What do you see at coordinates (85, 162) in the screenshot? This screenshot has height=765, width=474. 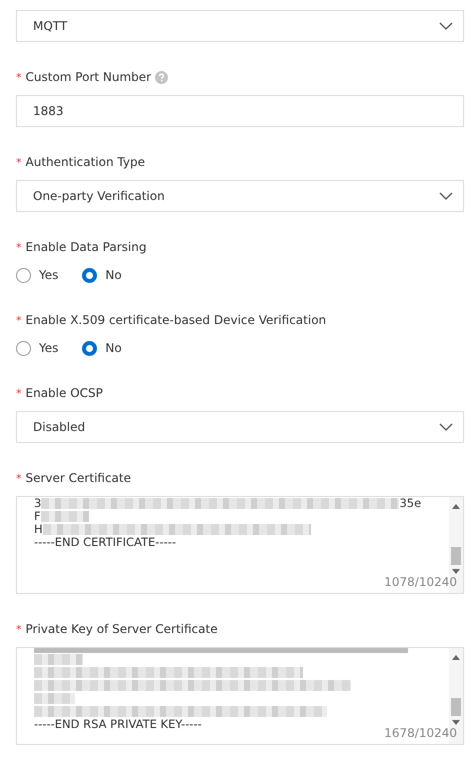 I see `field-label: Authentication Type` at bounding box center [85, 162].